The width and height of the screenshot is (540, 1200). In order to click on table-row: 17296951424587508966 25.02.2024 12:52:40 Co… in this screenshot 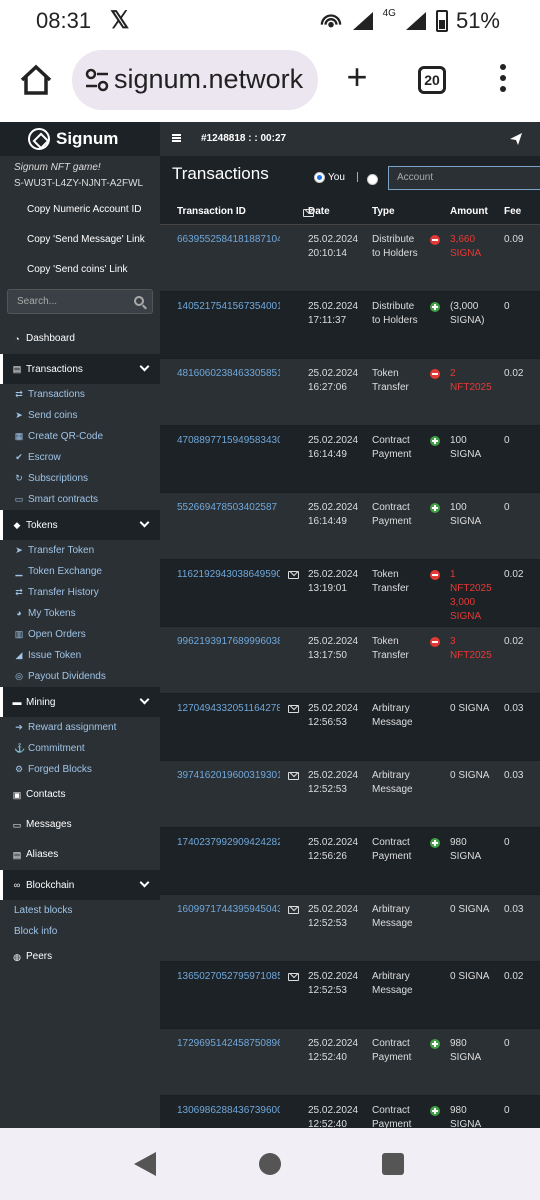, I will do `click(350, 1062)`.